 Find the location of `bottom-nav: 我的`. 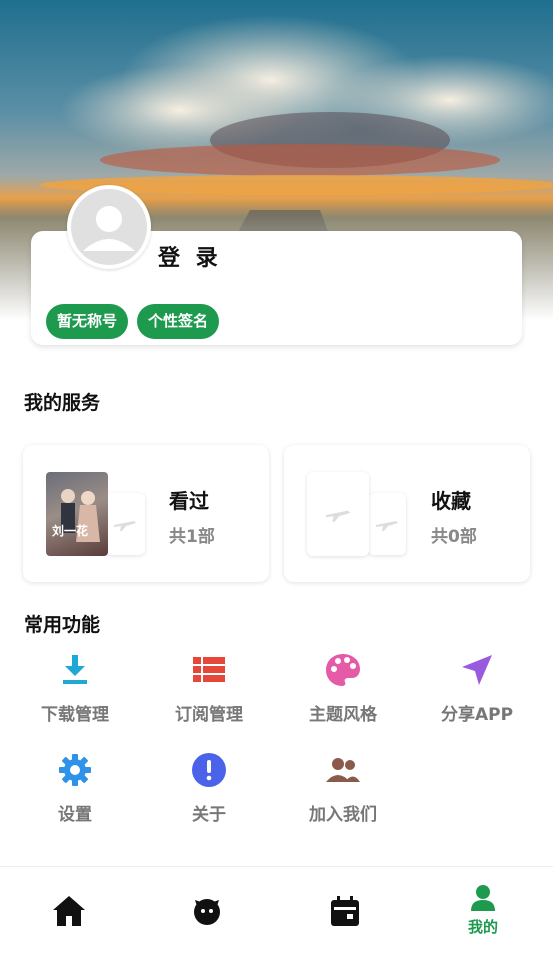

bottom-nav: 我的 is located at coordinates (276, 910).